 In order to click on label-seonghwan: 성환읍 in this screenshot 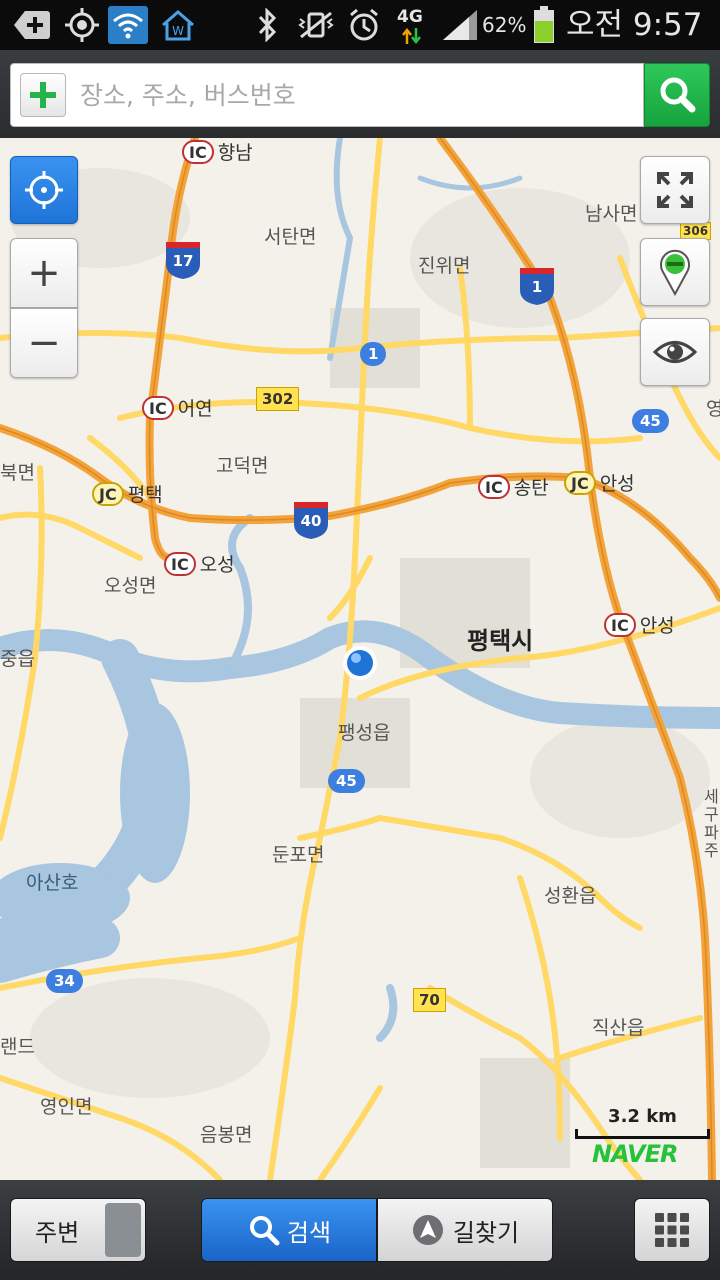, I will do `click(570, 896)`.